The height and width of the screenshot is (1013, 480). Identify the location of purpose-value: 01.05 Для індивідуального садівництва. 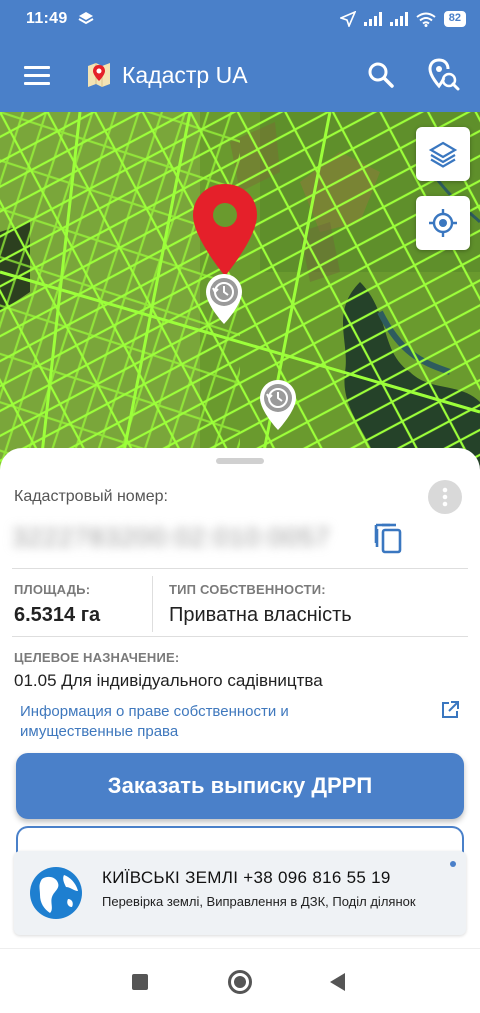
(168, 680).